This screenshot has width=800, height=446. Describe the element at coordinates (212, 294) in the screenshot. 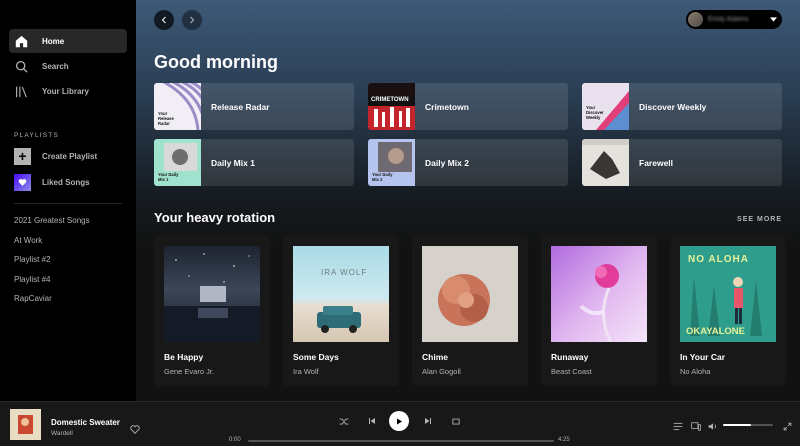

I see `be-happy-cover` at that location.